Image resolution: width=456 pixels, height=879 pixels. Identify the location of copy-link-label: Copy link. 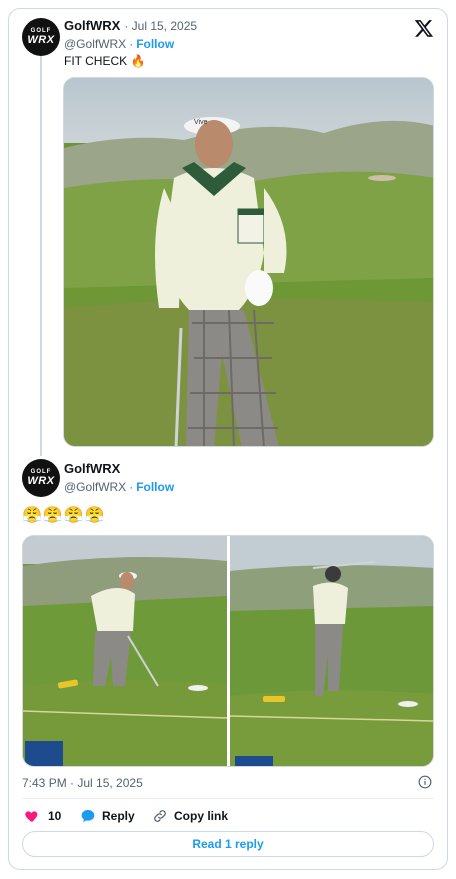
(201, 816).